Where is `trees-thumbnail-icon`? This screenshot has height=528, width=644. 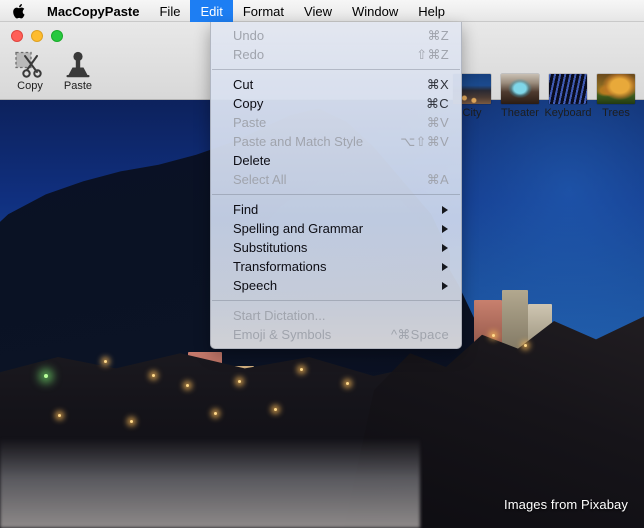 trees-thumbnail-icon is located at coordinates (616, 89).